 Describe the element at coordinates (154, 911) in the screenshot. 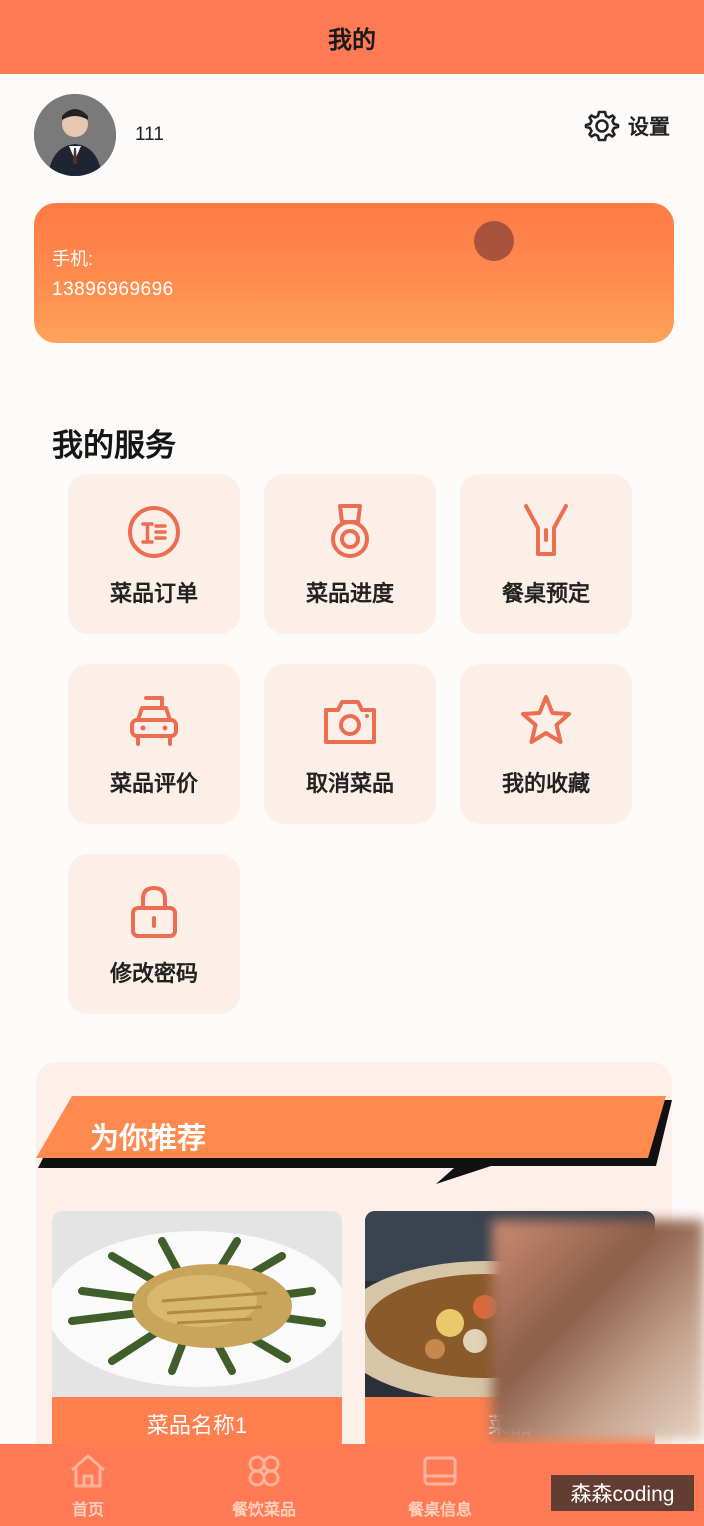

I see `lock-icon` at that location.